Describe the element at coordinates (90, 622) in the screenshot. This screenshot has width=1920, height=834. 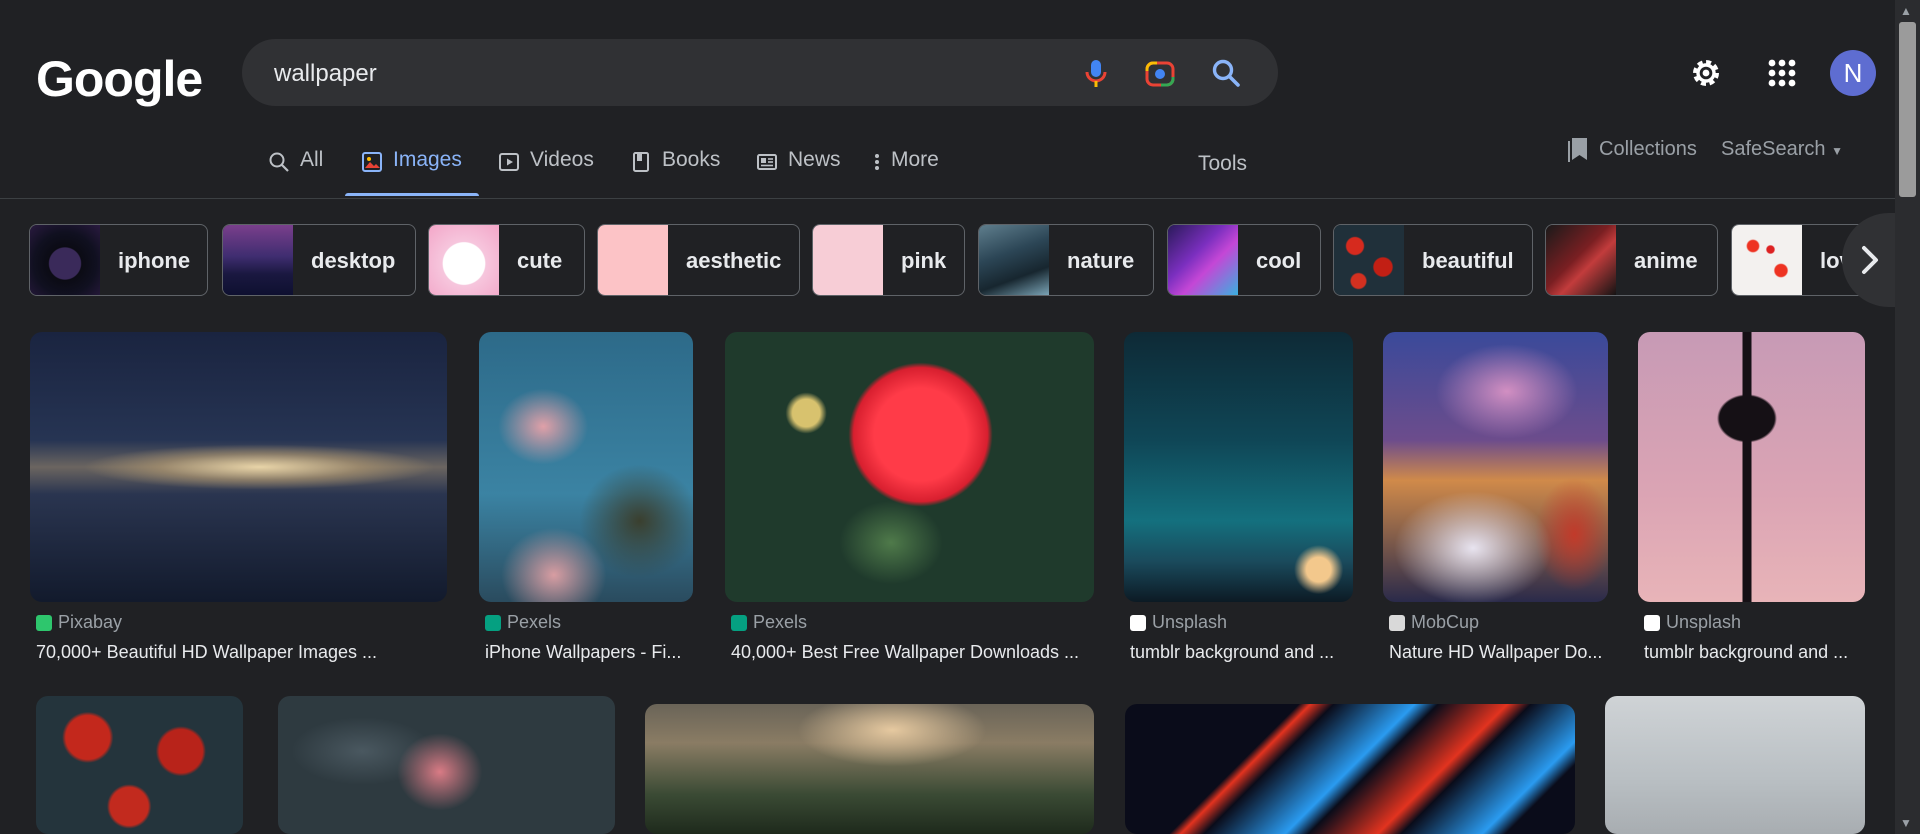
I see `source-name: Pixabay` at that location.